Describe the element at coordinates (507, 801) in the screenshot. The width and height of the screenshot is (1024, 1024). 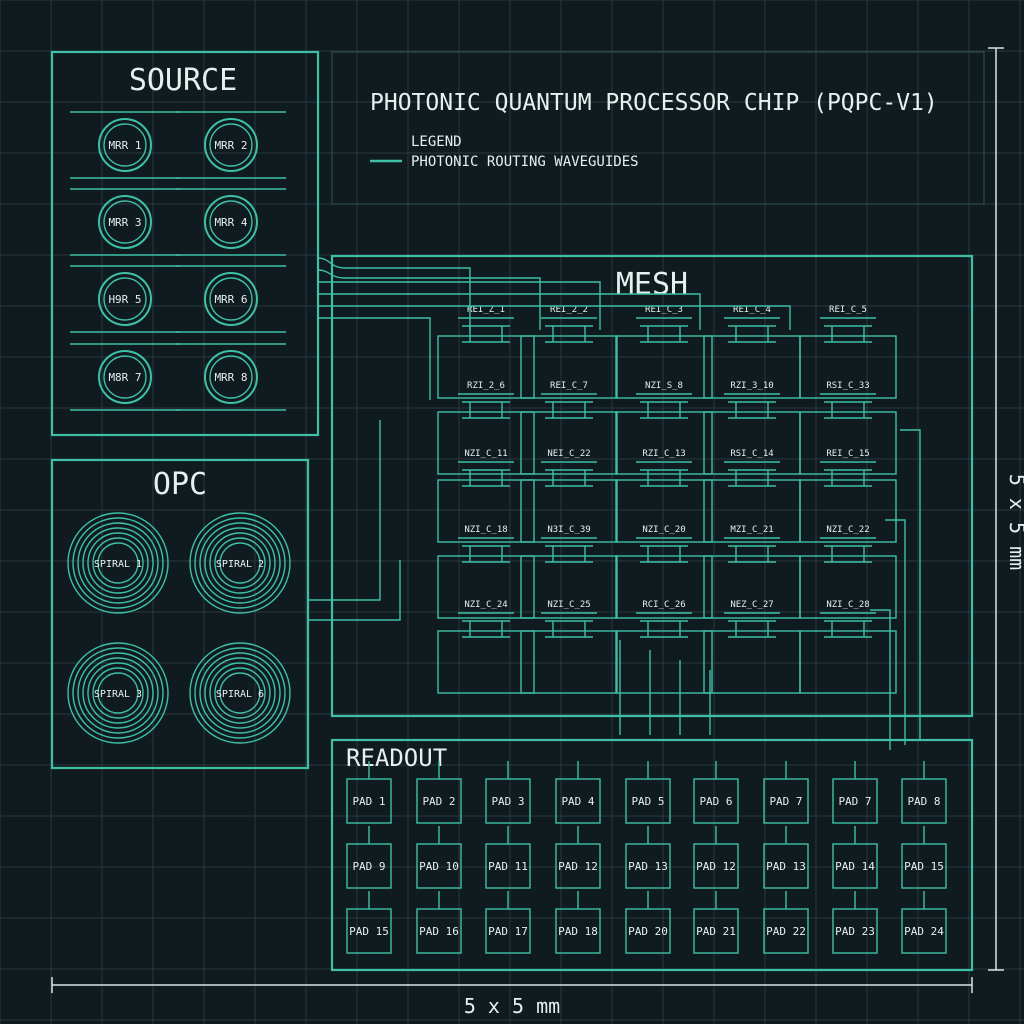
I see `pad-label: PAD 3` at that location.